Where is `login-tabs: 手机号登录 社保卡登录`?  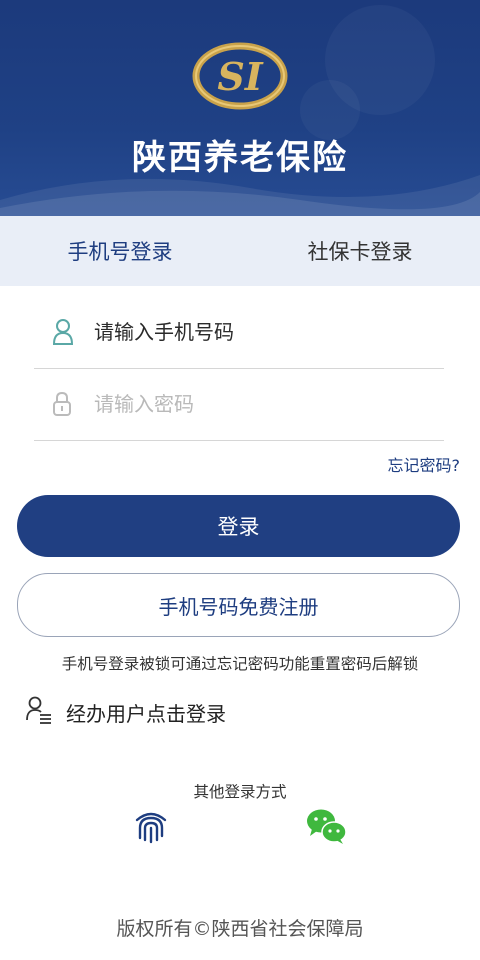 login-tabs: 手机号登录 社保卡登录 is located at coordinates (240, 251).